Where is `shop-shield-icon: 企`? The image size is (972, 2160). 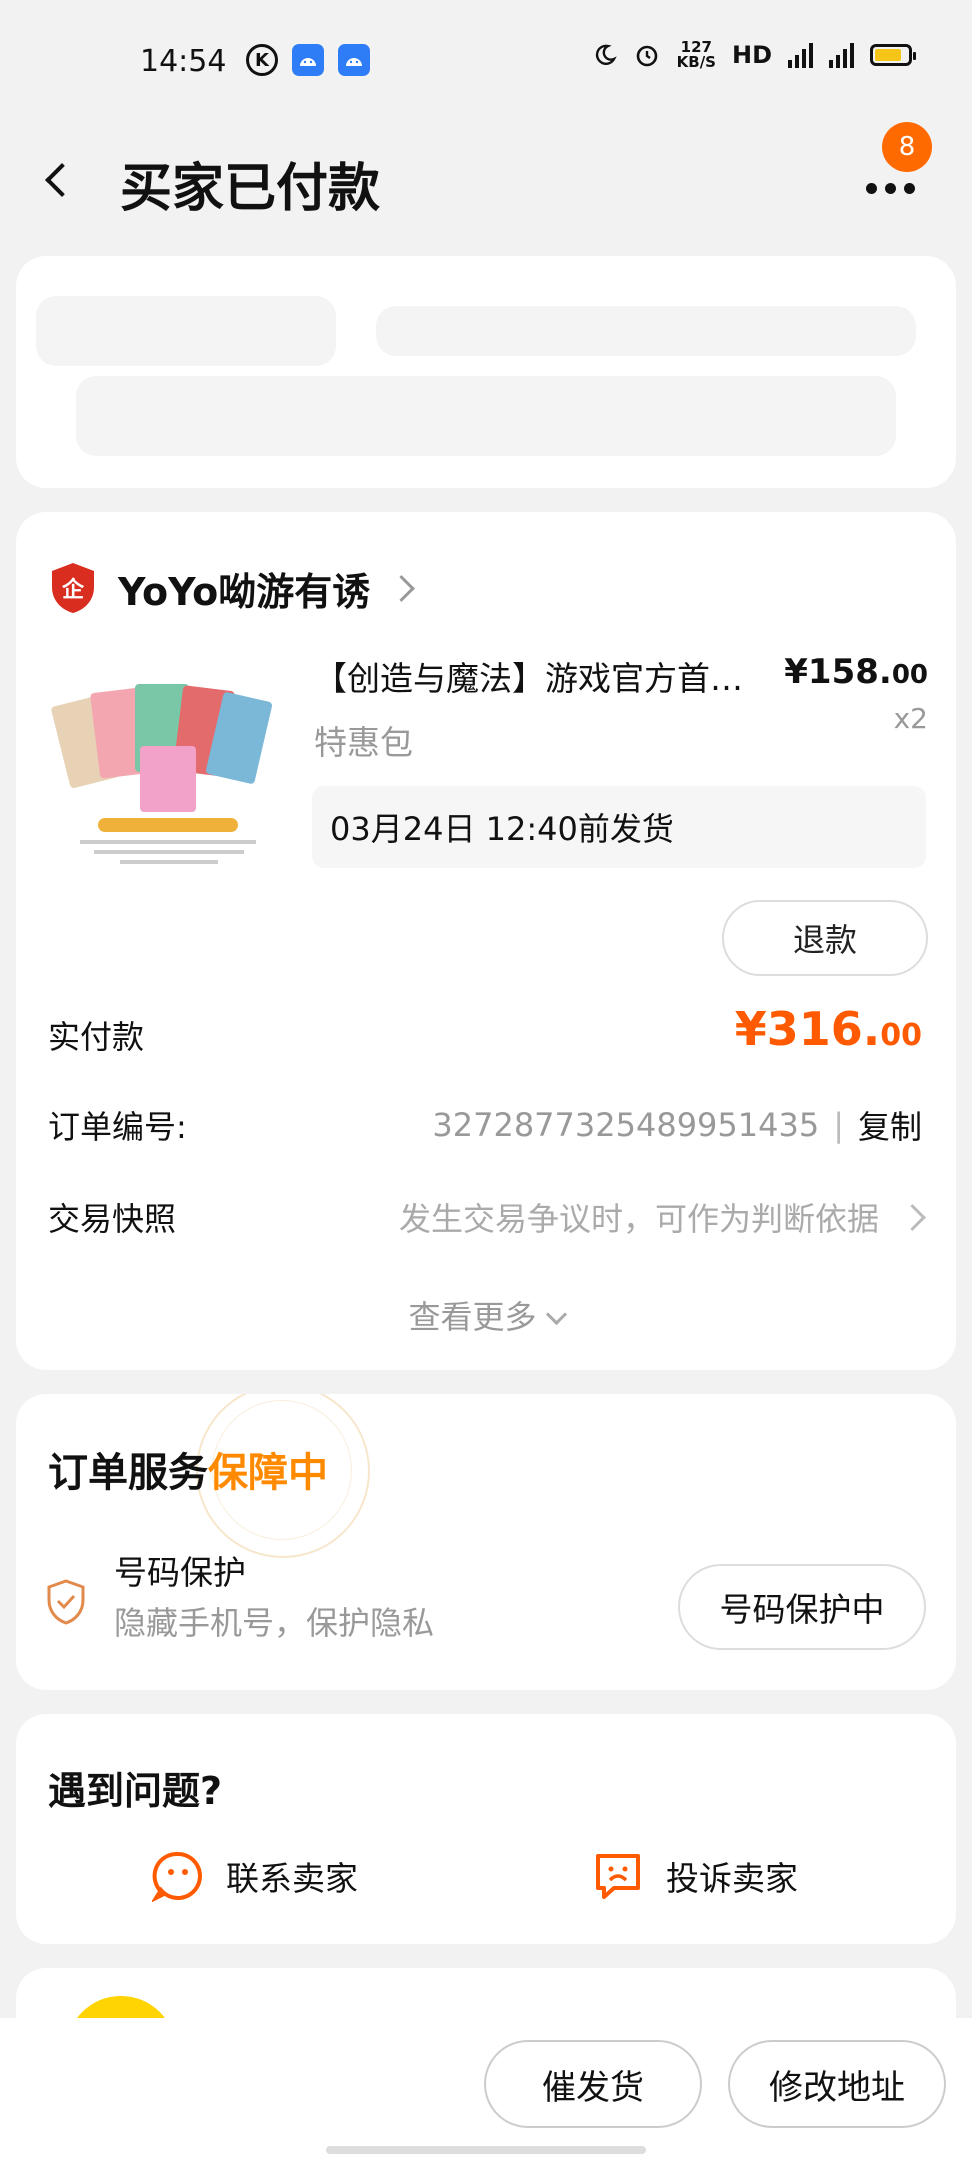 shop-shield-icon: 企 is located at coordinates (73, 588).